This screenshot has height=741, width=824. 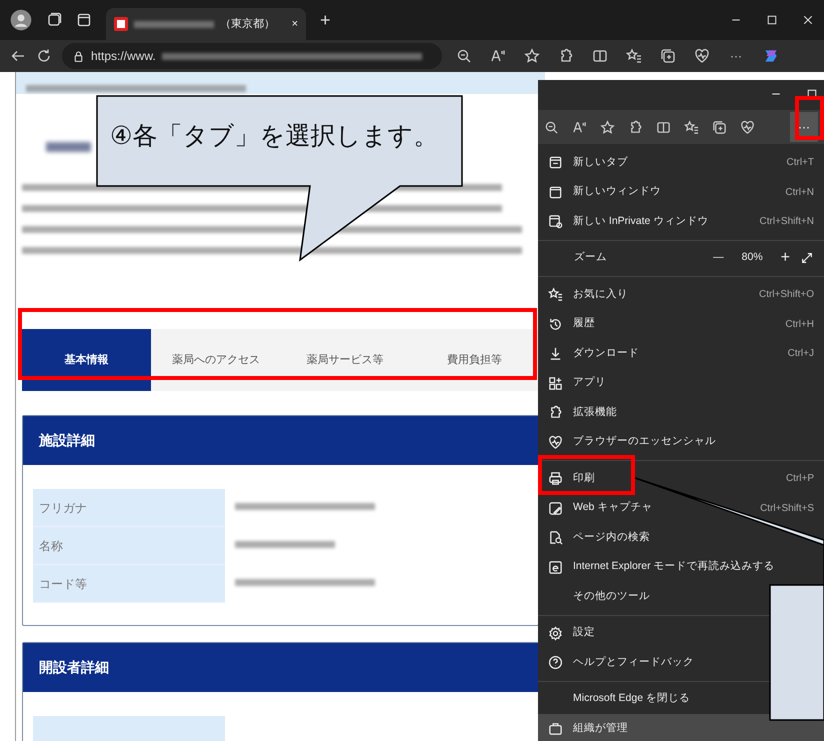 I want to click on page-tab: 基本情報, so click(x=87, y=360).